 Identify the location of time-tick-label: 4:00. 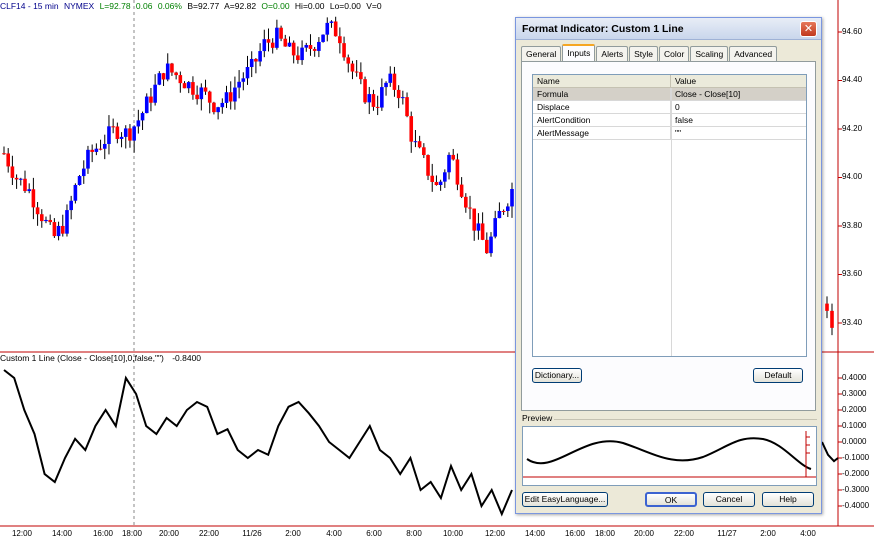
(334, 533).